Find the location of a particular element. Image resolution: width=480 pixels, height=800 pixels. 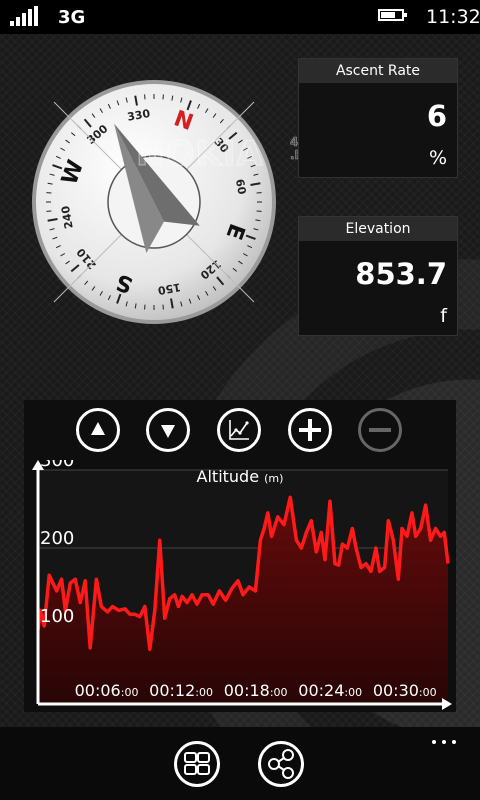

elevation-value: 853.7 is located at coordinates (401, 274).